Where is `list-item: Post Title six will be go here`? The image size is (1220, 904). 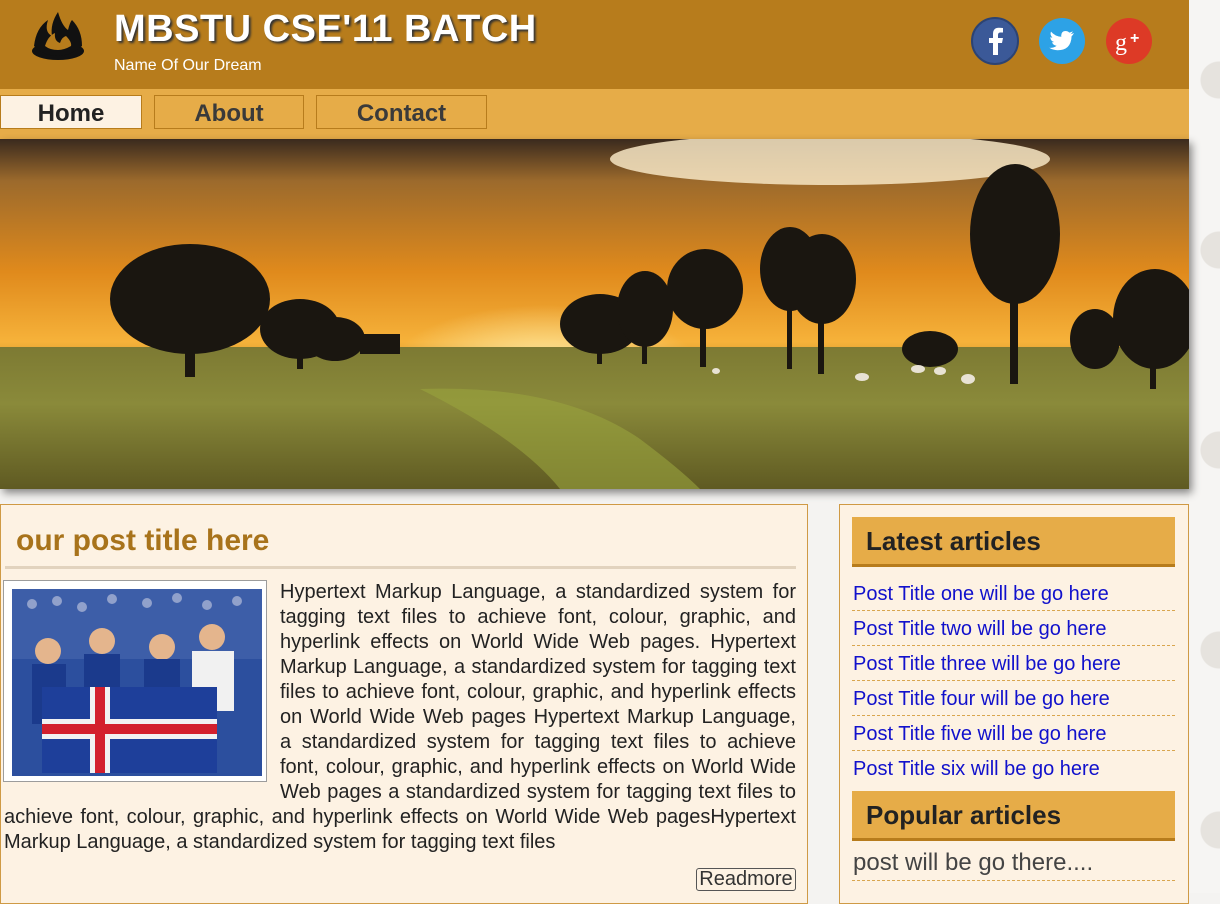 list-item: Post Title six will be go here is located at coordinates (1013, 768).